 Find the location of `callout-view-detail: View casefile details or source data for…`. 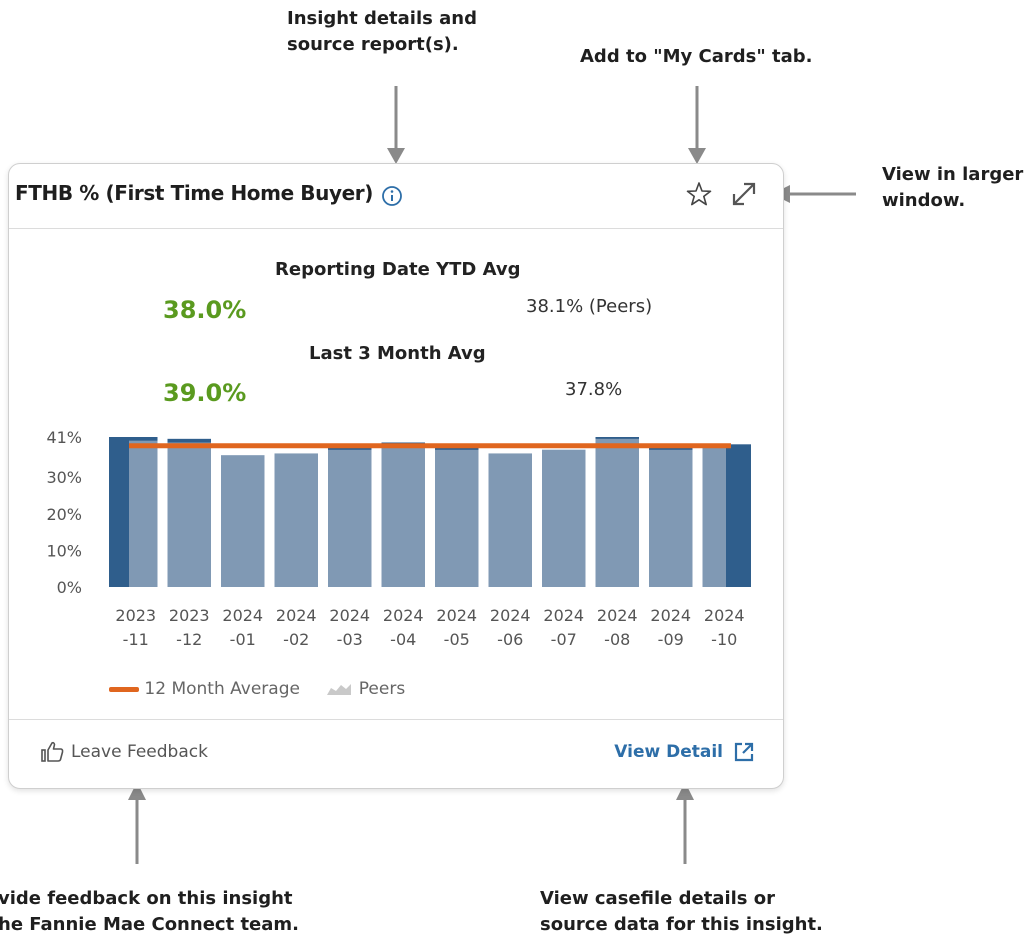

callout-view-detail: View casefile details or source data for… is located at coordinates (681, 912).